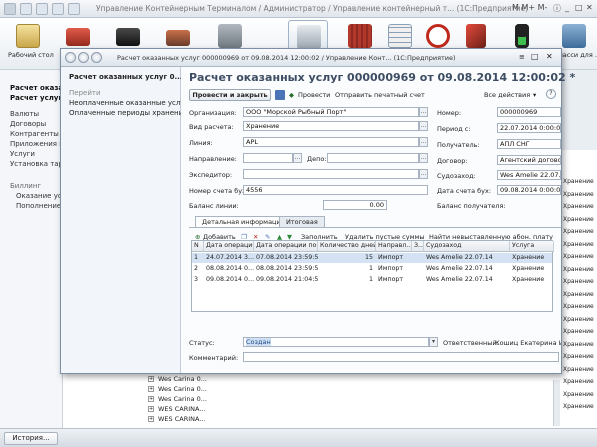 This screenshot has width=597, height=447. What do you see at coordinates (335, 190) in the screenshot?
I see `account-number-field: 4556` at bounding box center [335, 190].